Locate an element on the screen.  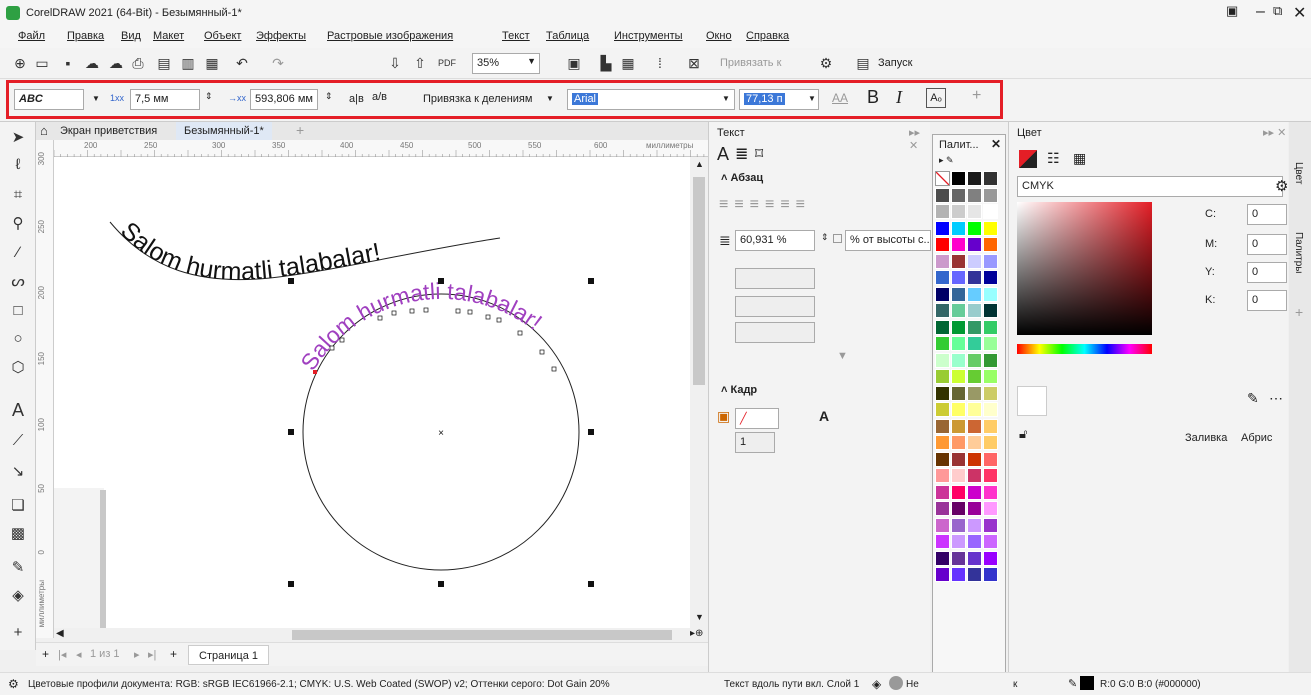
import-icon: ⇩ is located at coordinates (395, 63).